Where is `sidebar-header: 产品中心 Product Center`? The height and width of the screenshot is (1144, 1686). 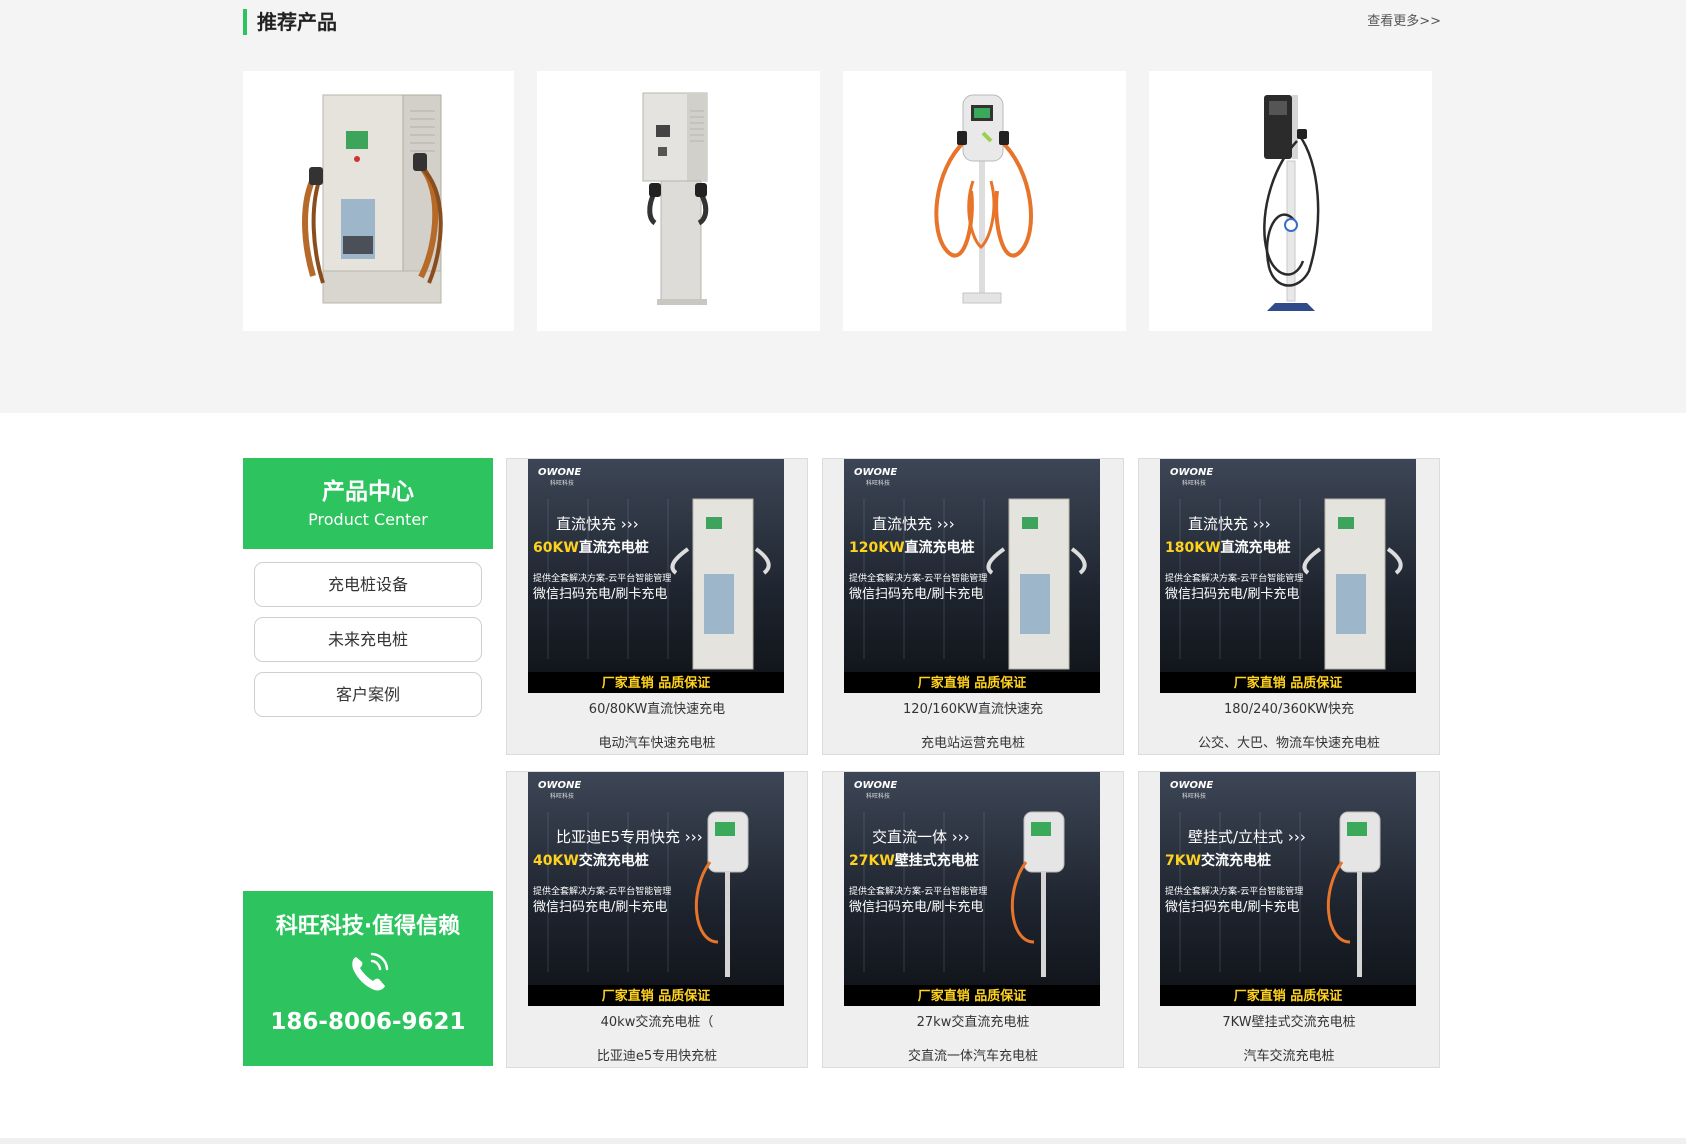
sidebar-header: 产品中心 Product Center is located at coordinates (368, 503).